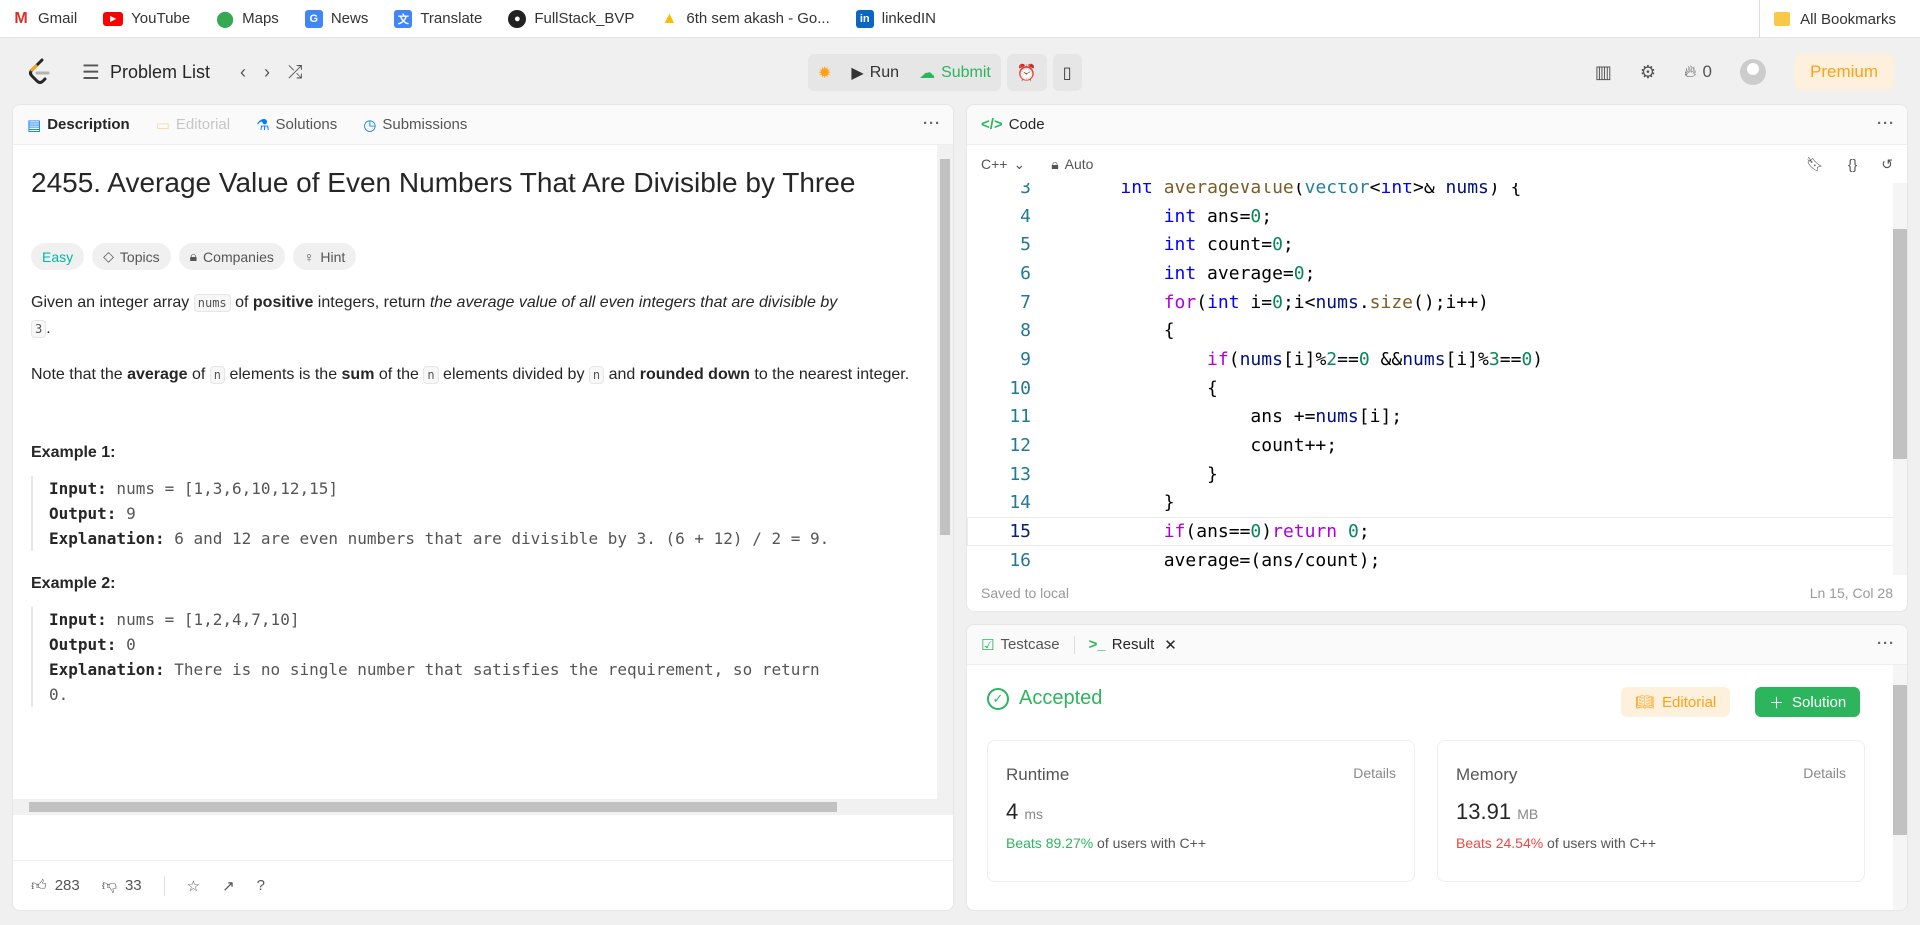 Image resolution: width=1920 pixels, height=925 pixels. Describe the element at coordinates (228, 886) in the screenshot. I see `share-icon: ↗` at that location.